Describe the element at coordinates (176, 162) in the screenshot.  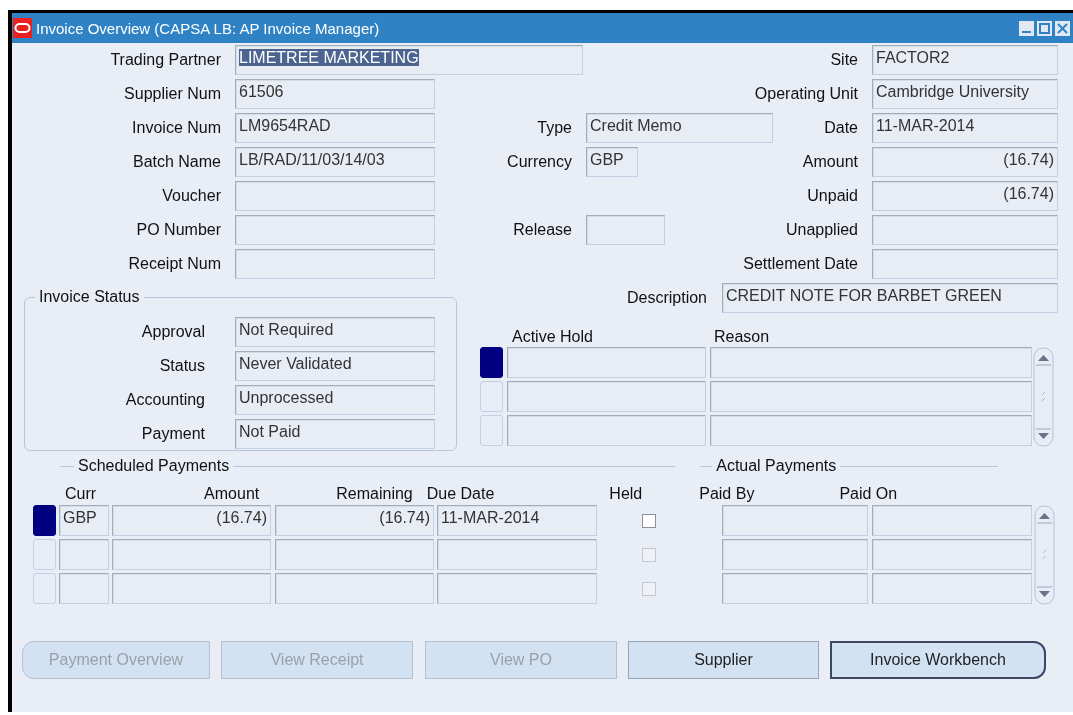
I see `field-label: Batch Name` at that location.